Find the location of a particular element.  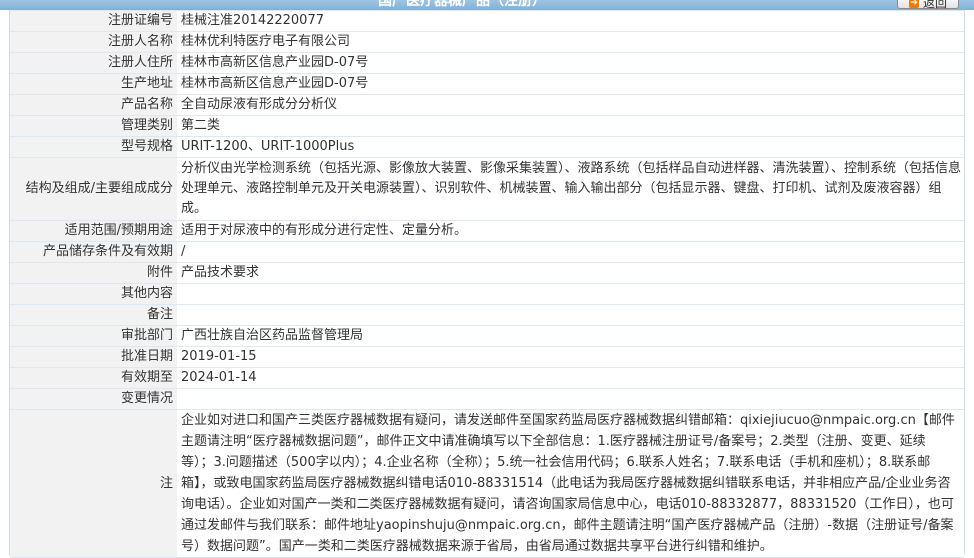

header-bar: 国产医疗器械产品（注册） ➔ 返回 is located at coordinates (487, 5).